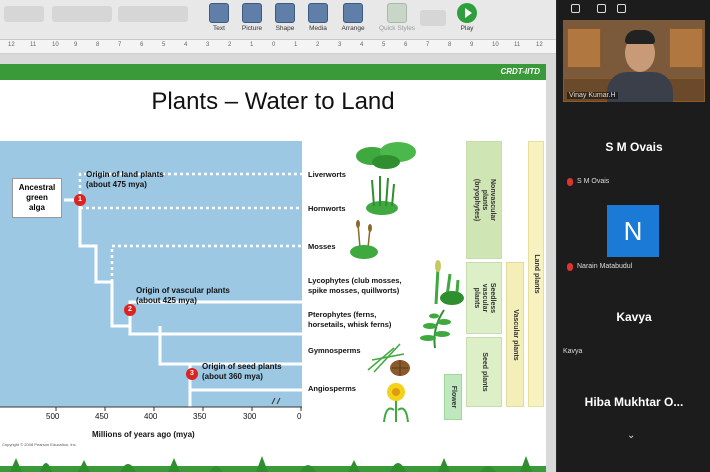 This screenshot has width=710, height=472. What do you see at coordinates (82, 14) in the screenshot?
I see `font-group` at bounding box center [82, 14].